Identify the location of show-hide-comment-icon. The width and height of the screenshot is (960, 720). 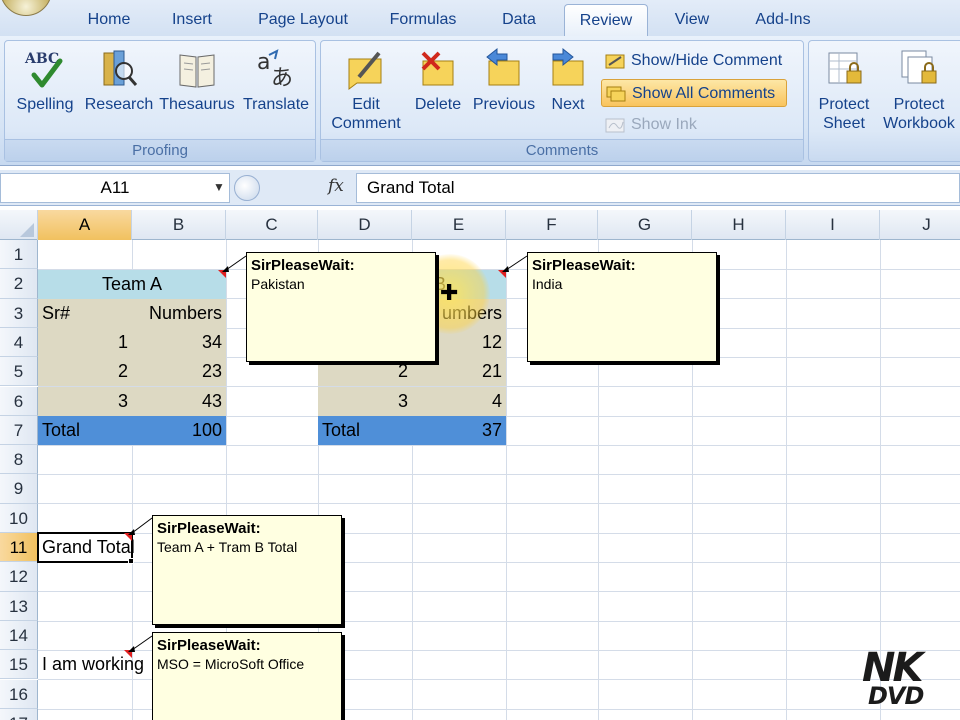
(615, 61).